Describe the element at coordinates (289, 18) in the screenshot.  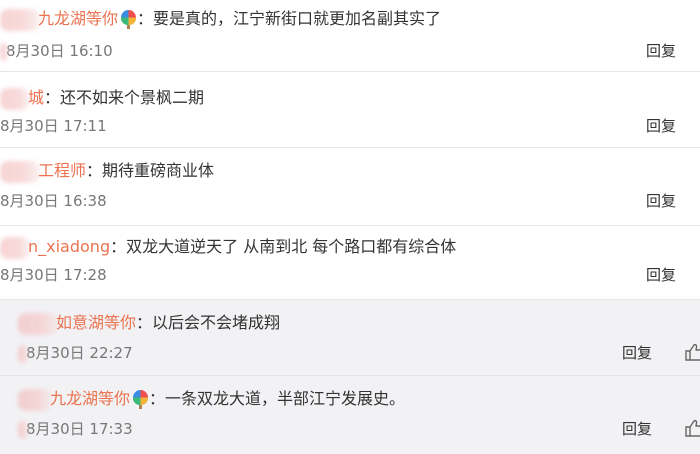
I see `comment-text: ：要是真的，江宁新街口就更加名副其实了` at that location.